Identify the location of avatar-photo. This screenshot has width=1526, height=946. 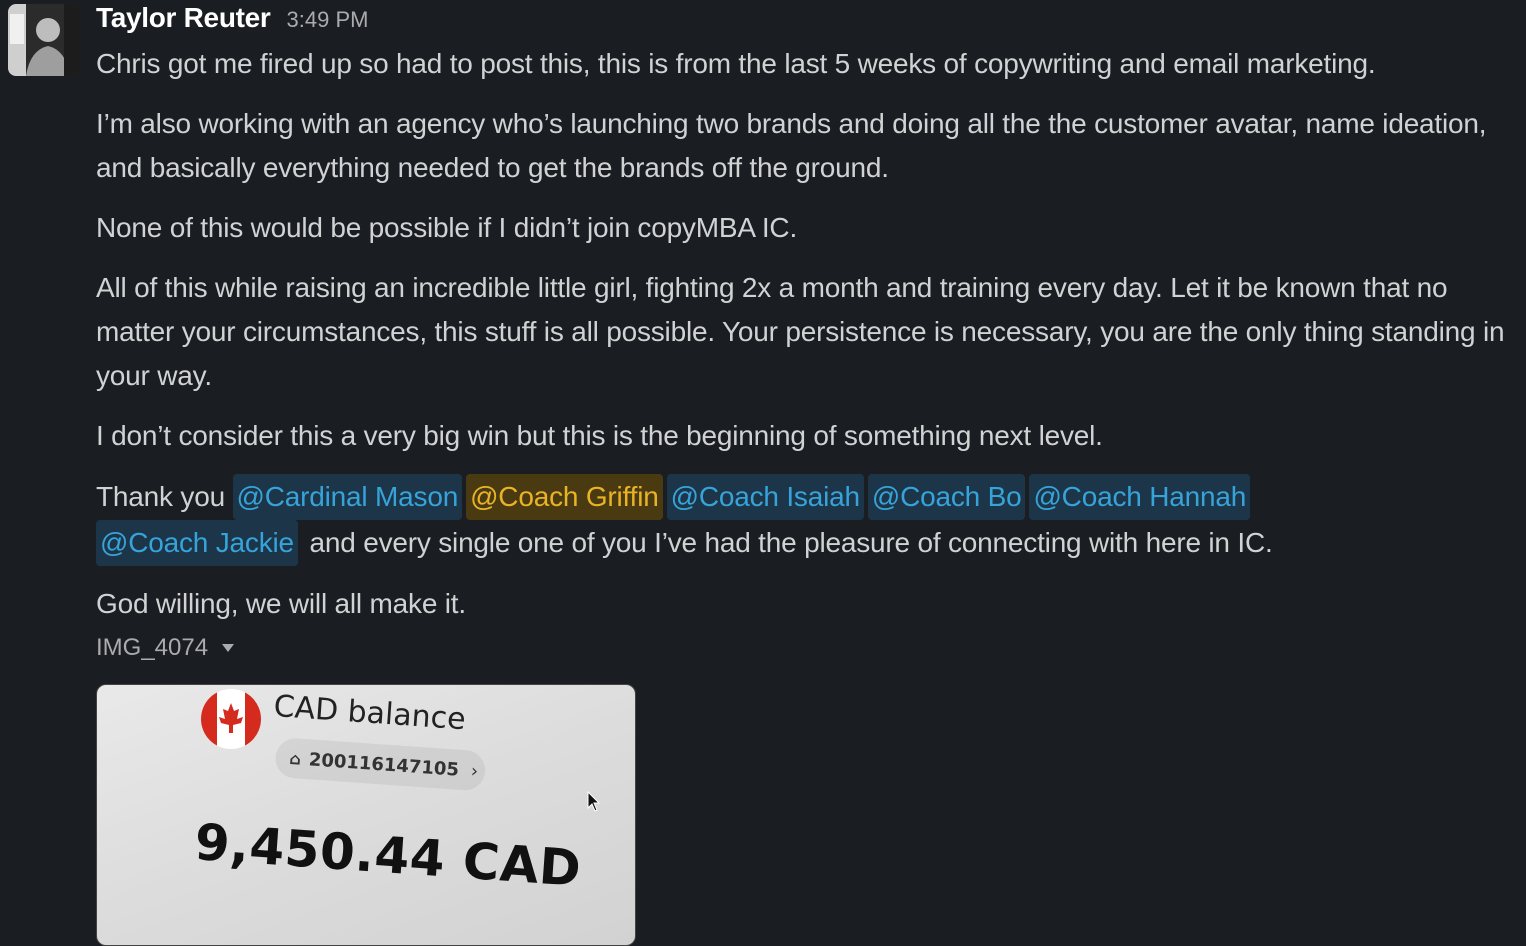
(44, 40).